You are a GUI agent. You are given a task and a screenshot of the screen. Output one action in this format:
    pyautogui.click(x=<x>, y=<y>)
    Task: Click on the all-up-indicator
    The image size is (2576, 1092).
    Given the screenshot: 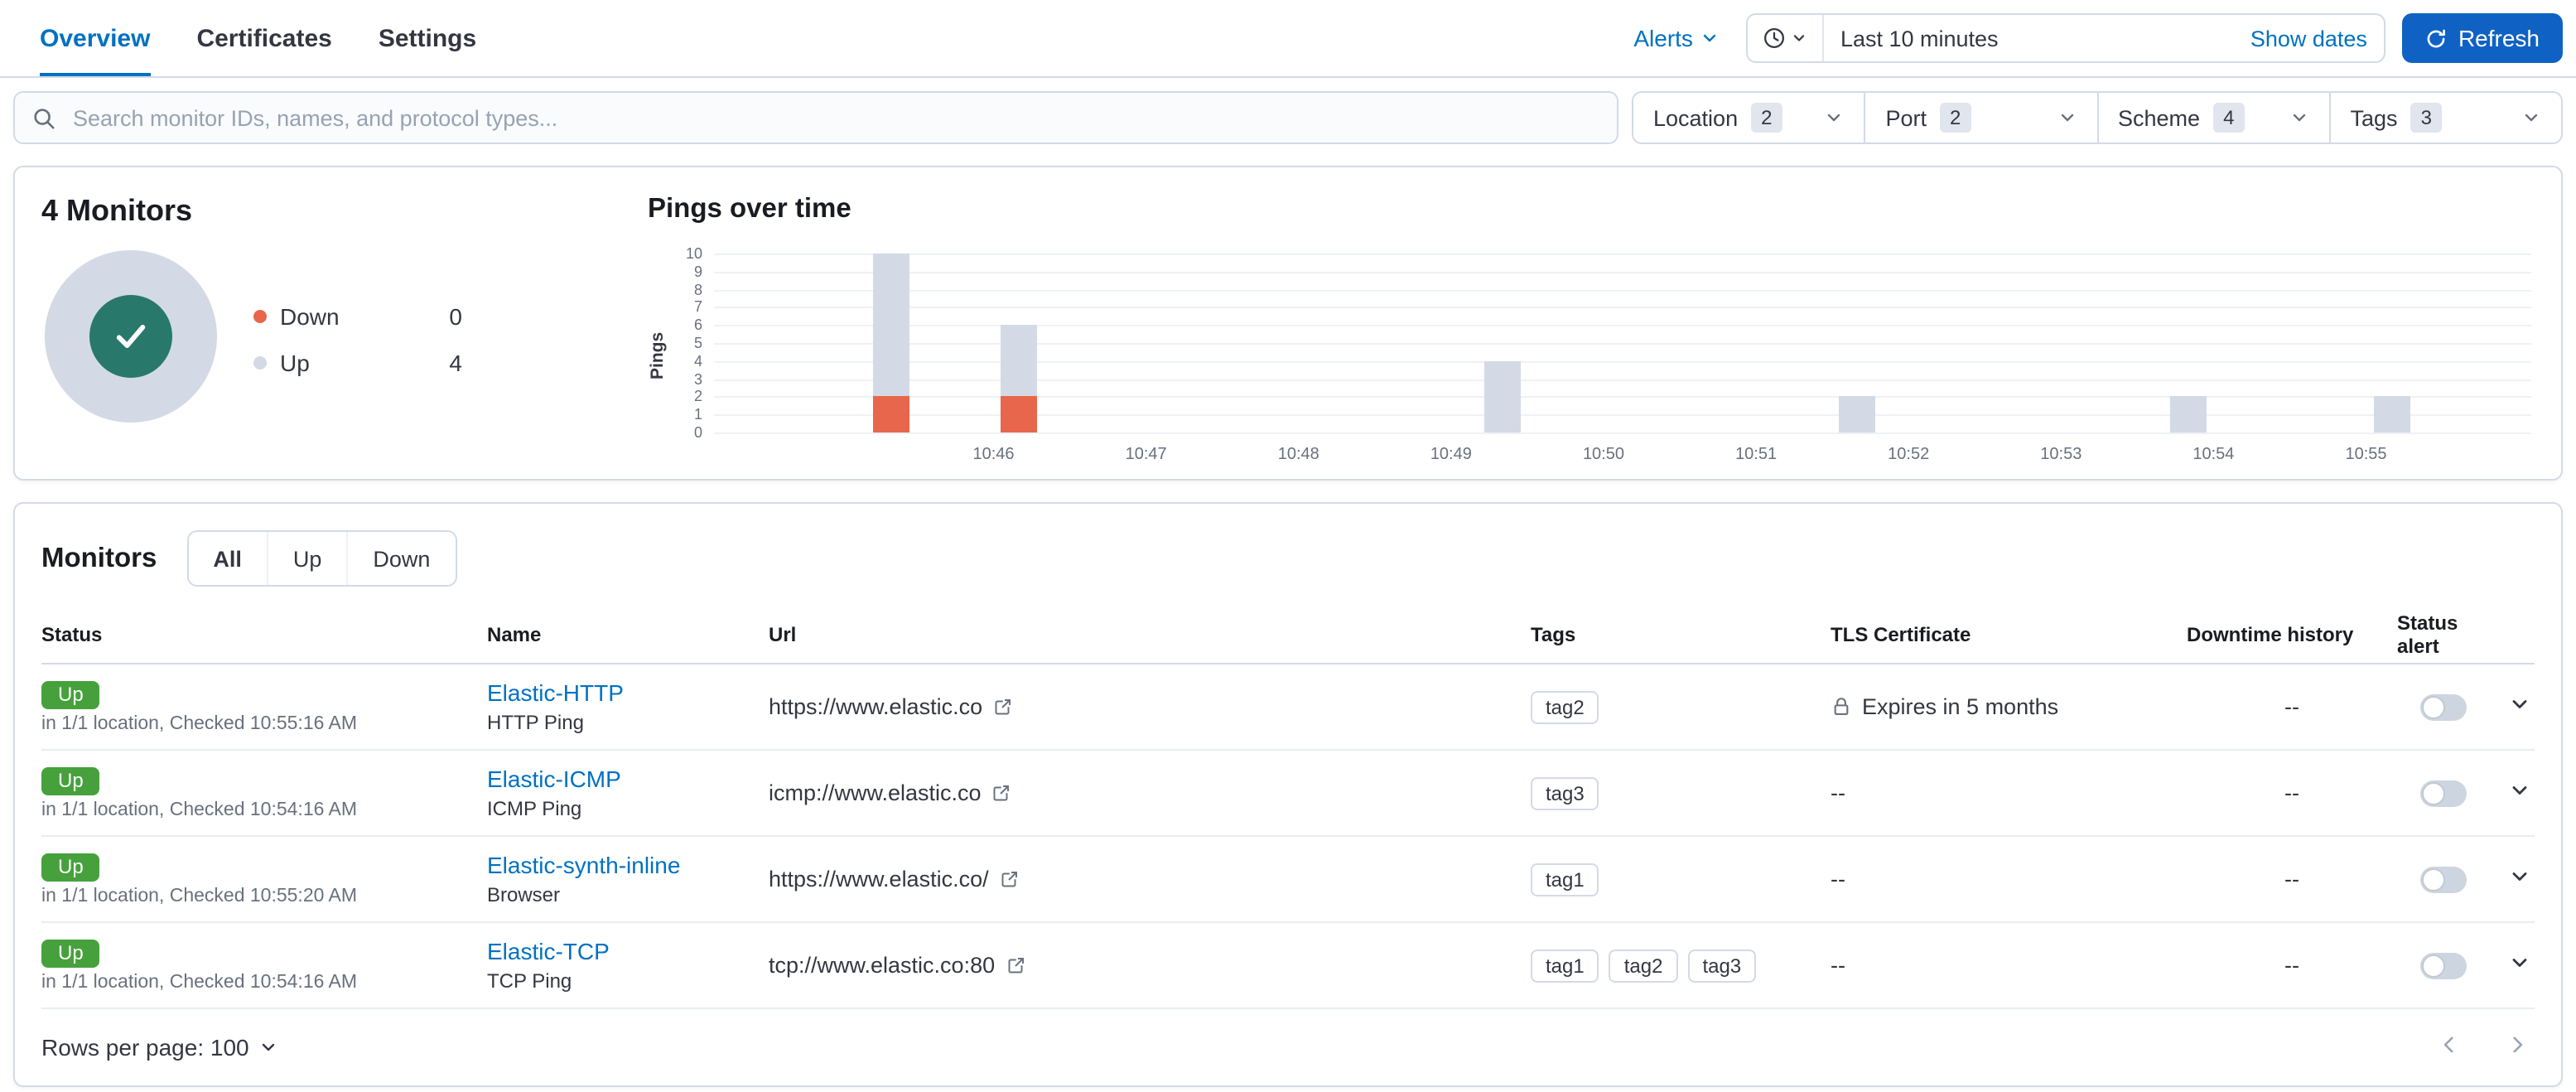 What is the action you would take?
    pyautogui.click(x=130, y=336)
    